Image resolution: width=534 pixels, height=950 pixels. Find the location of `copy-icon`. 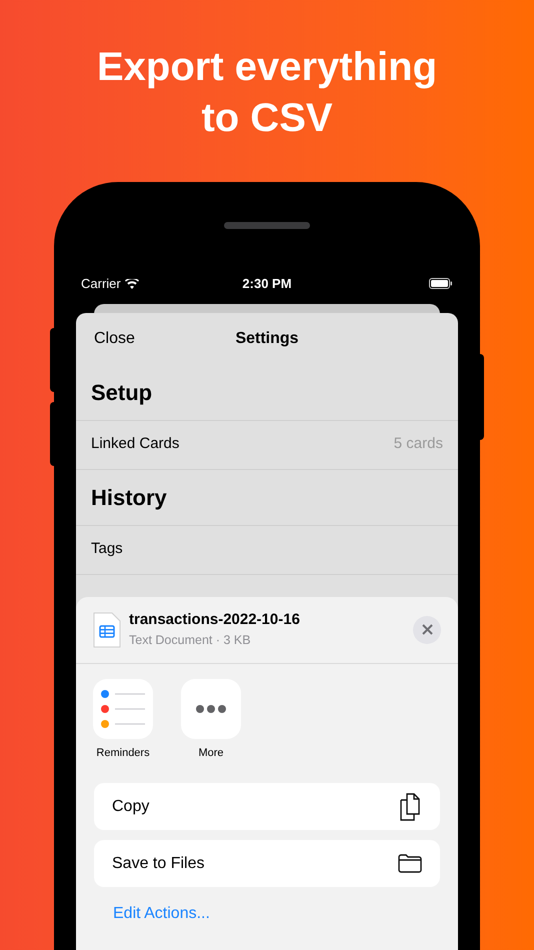

copy-icon is located at coordinates (411, 806).